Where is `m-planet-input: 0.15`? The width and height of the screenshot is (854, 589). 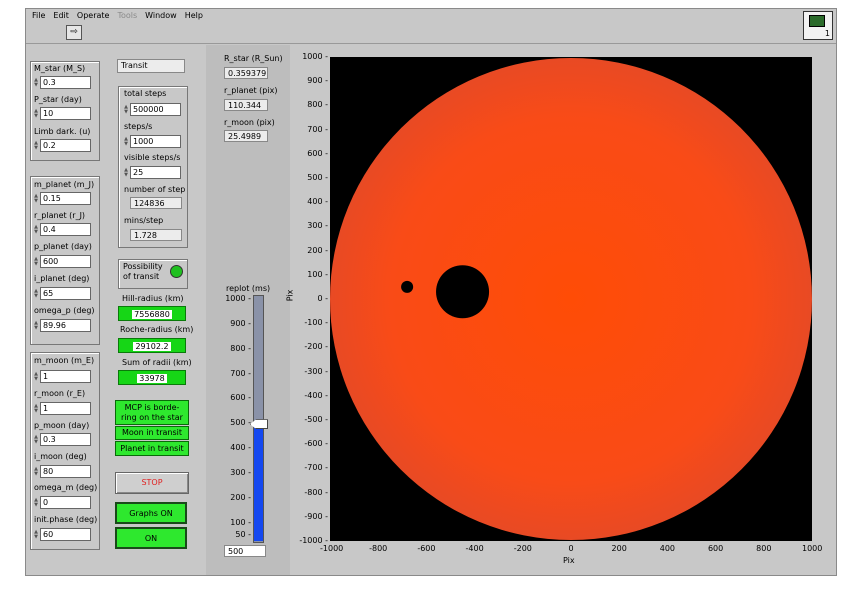 m-planet-input: 0.15 is located at coordinates (65, 198).